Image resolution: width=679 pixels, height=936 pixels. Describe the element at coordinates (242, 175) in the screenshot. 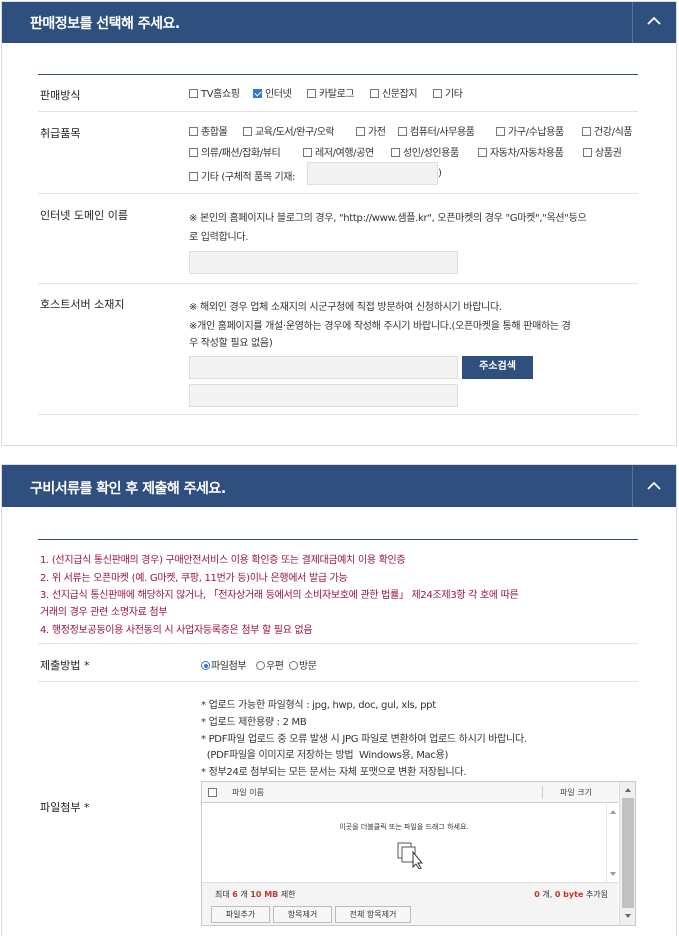

I see `item-other: 기타 (구체적 품목 기재:` at that location.